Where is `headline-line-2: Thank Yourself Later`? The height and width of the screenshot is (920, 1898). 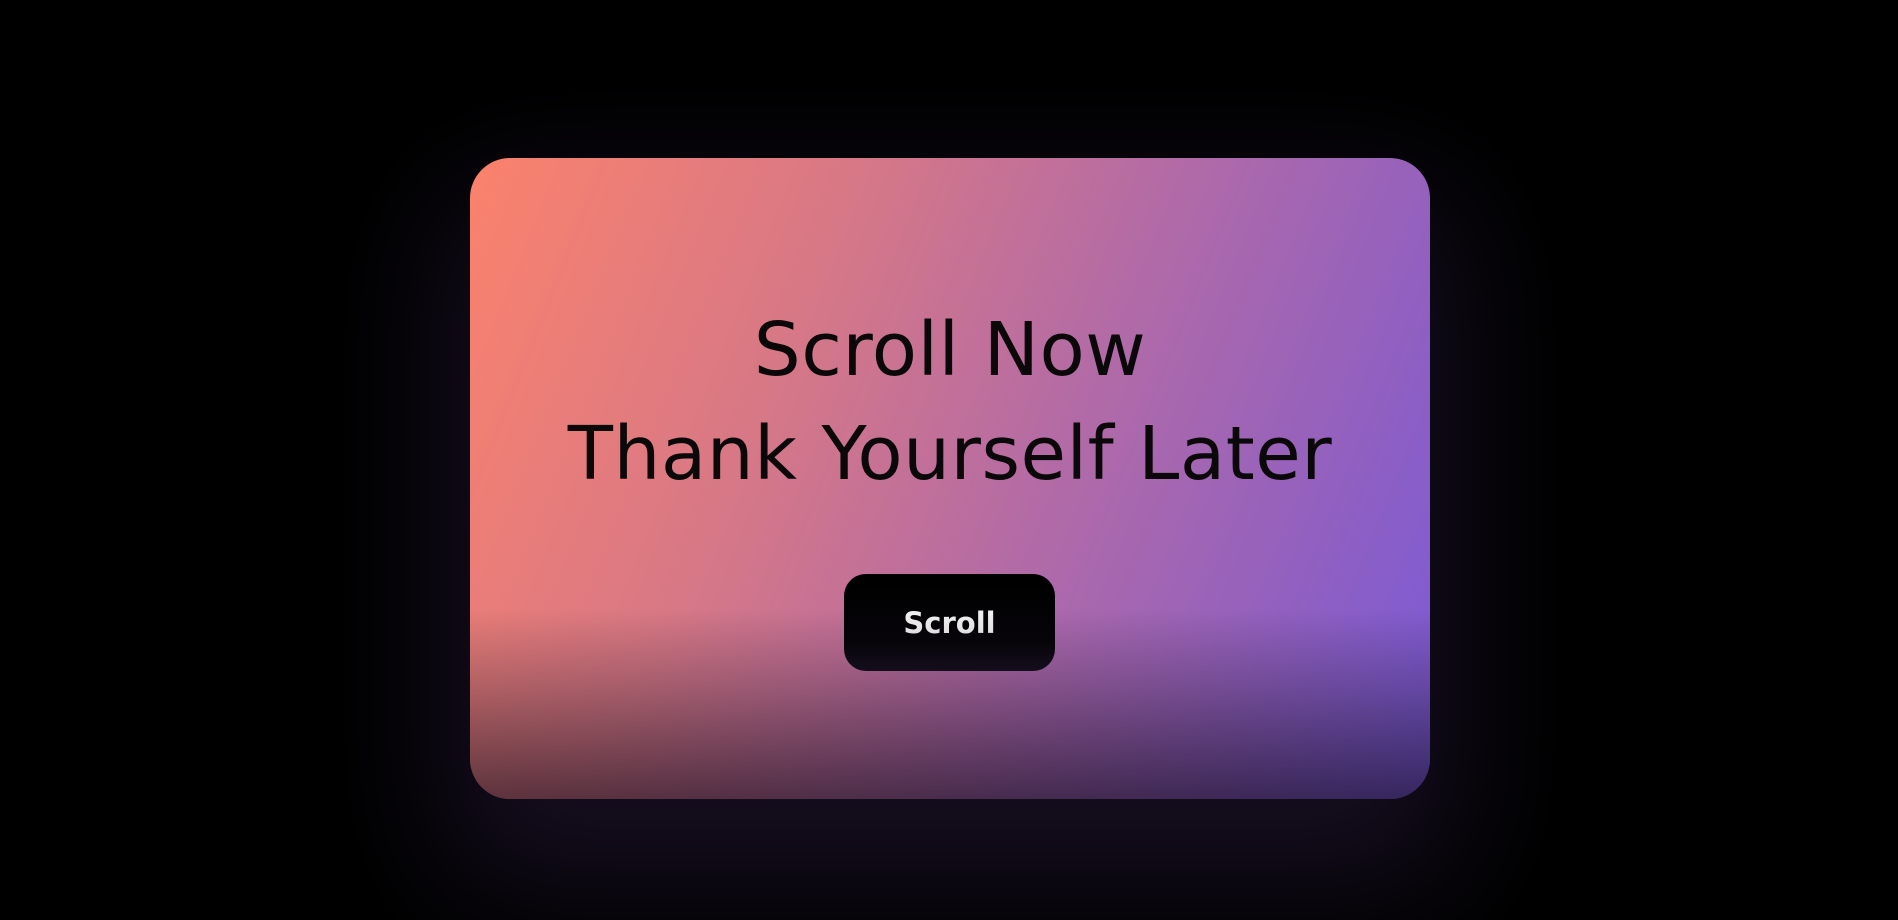 headline-line-2: Thank Yourself Later is located at coordinates (950, 454).